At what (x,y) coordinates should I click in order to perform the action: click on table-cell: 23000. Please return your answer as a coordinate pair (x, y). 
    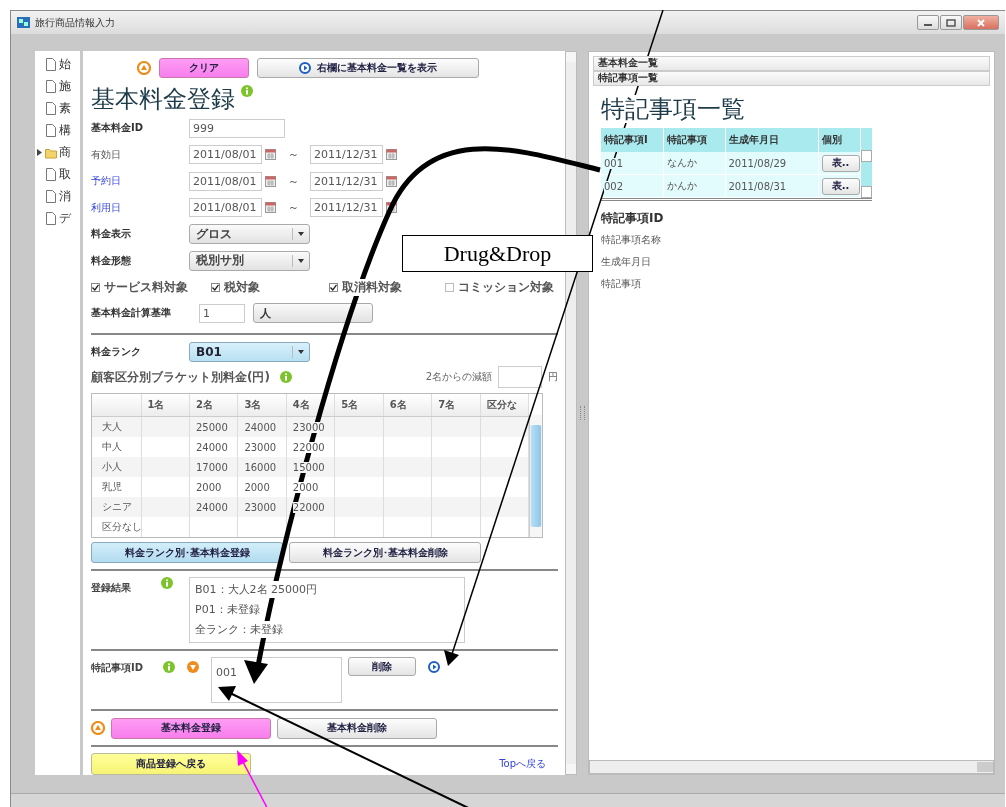
    Looking at the image, I should click on (308, 427).